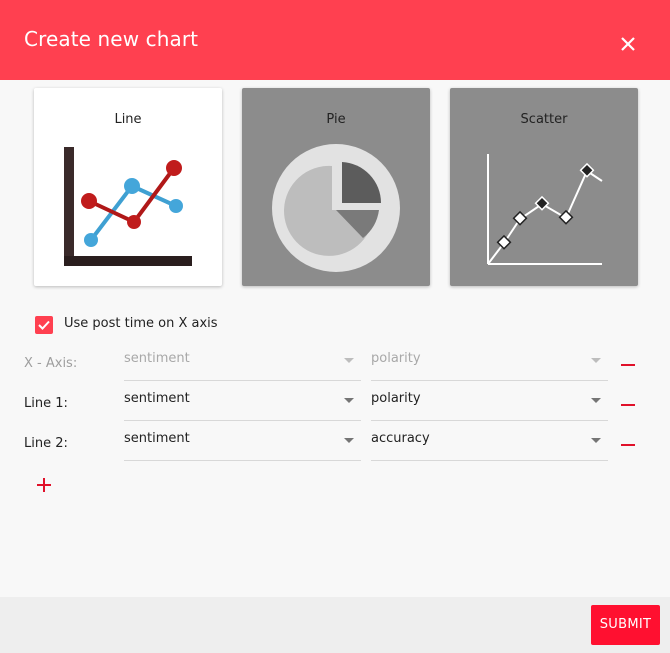 Image resolution: width=670 pixels, height=653 pixels. I want to click on close-button, so click(628, 44).